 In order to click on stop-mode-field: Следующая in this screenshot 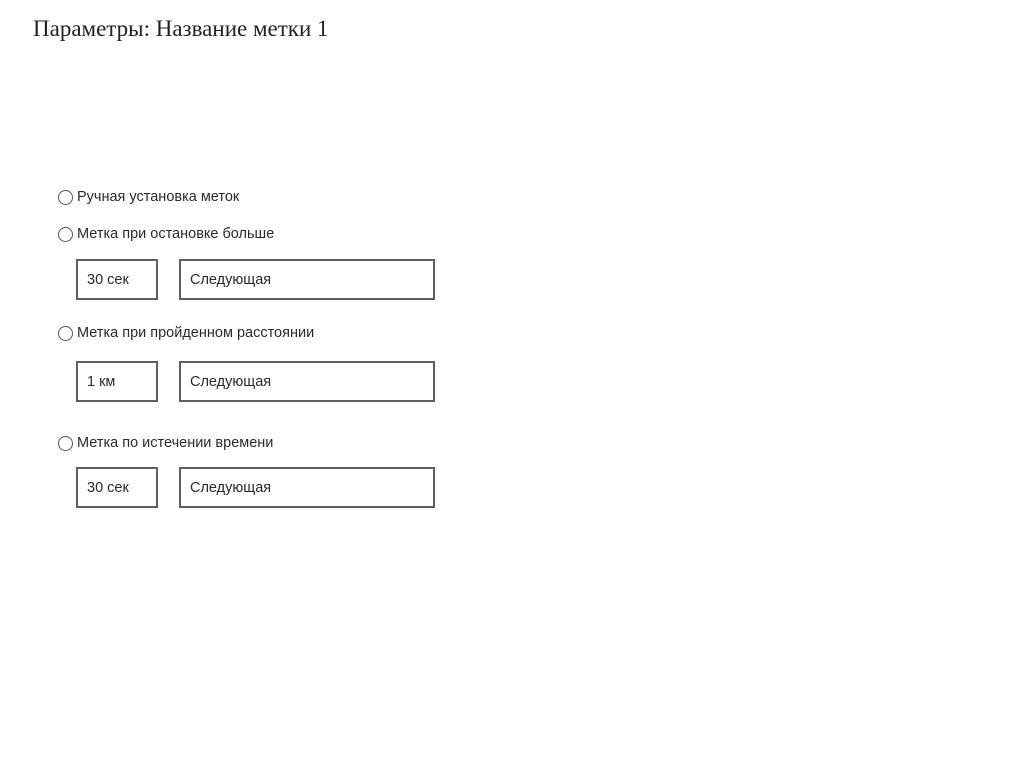, I will do `click(307, 279)`.